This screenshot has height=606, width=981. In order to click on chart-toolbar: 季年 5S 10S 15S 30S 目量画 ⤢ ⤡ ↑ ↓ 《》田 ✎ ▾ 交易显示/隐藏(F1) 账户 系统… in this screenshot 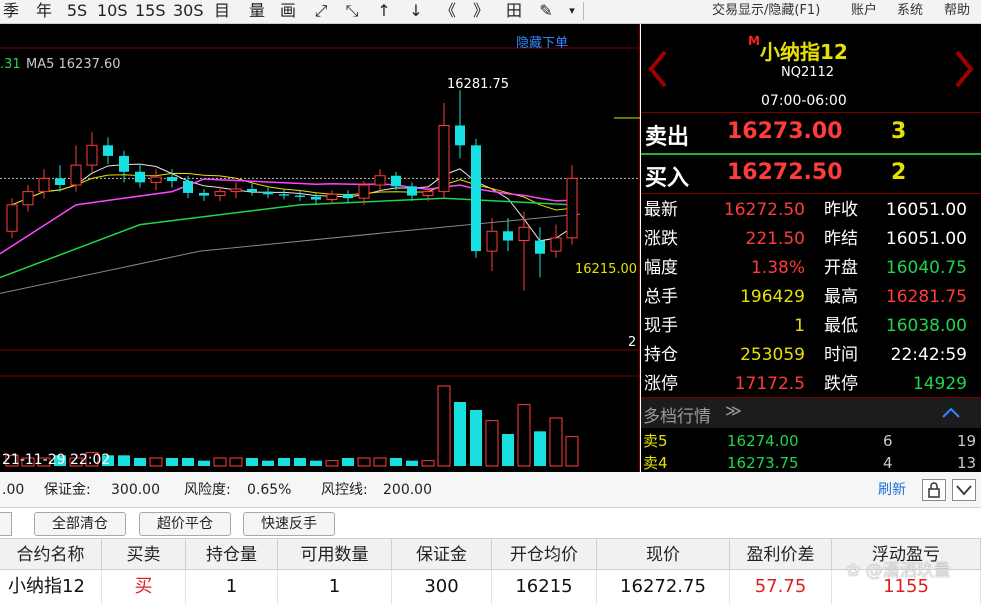, I will do `click(490, 12)`.